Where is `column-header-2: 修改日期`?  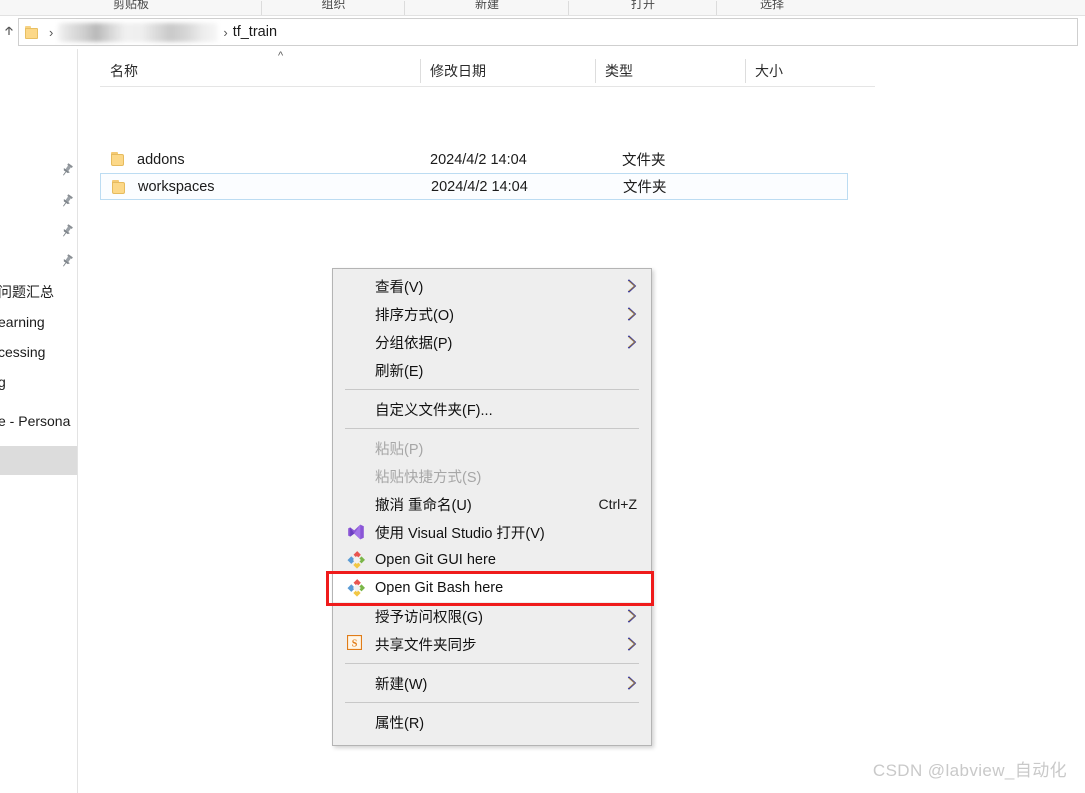 column-header-2: 修改日期 is located at coordinates (507, 71).